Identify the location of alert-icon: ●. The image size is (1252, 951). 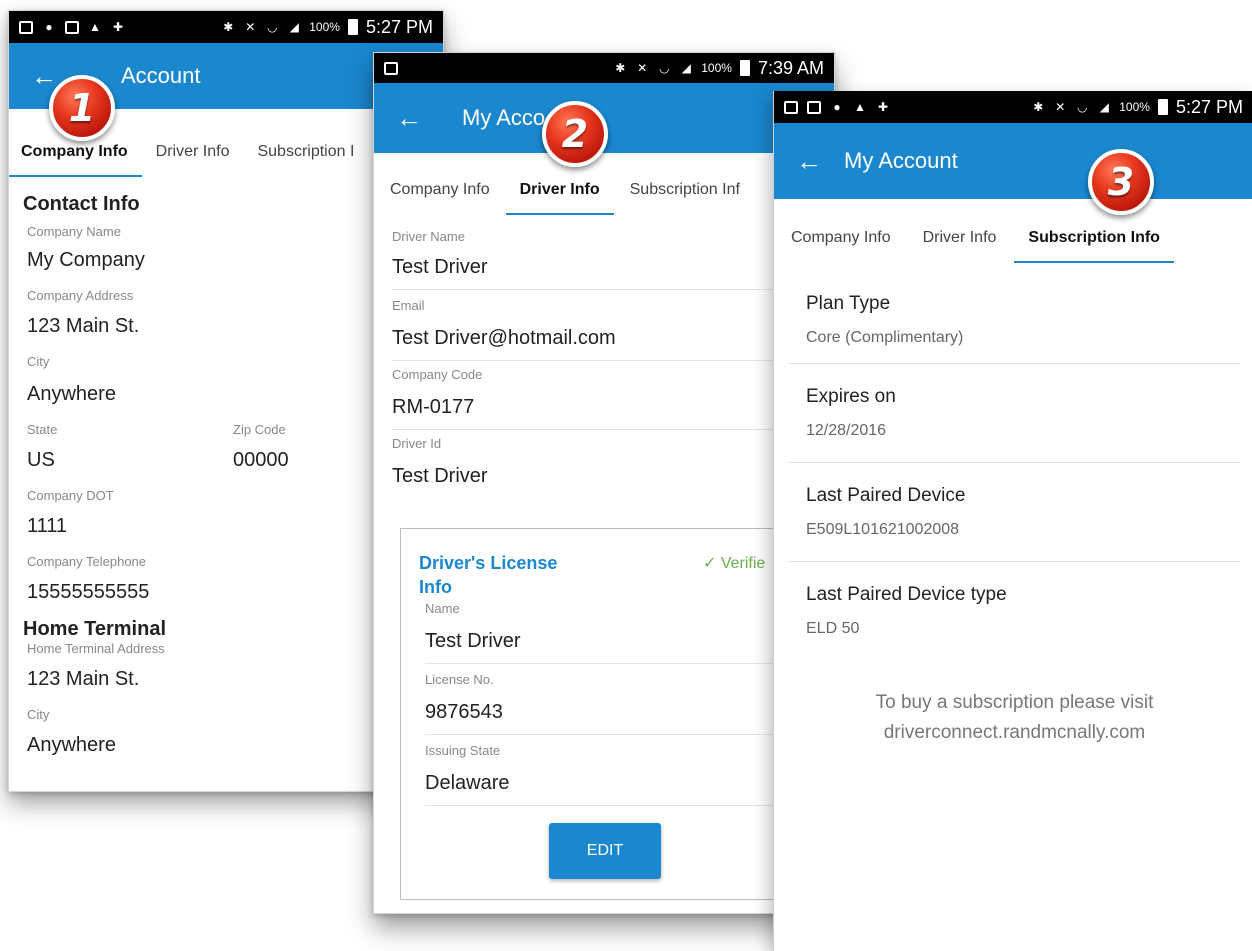
(49, 27).